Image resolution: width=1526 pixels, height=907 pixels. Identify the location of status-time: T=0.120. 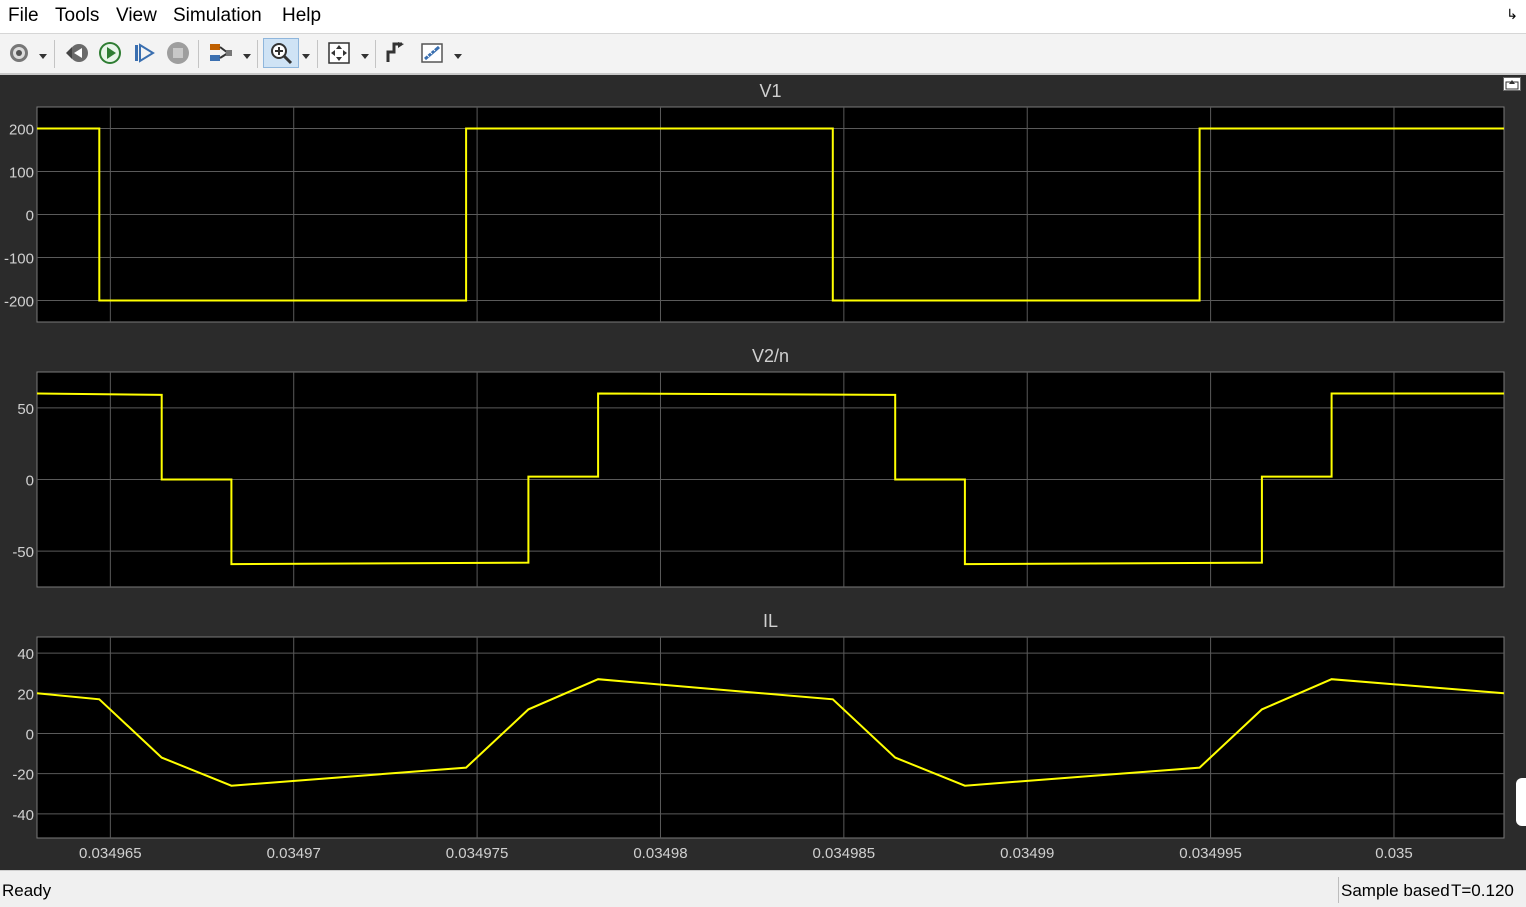
(1482, 890).